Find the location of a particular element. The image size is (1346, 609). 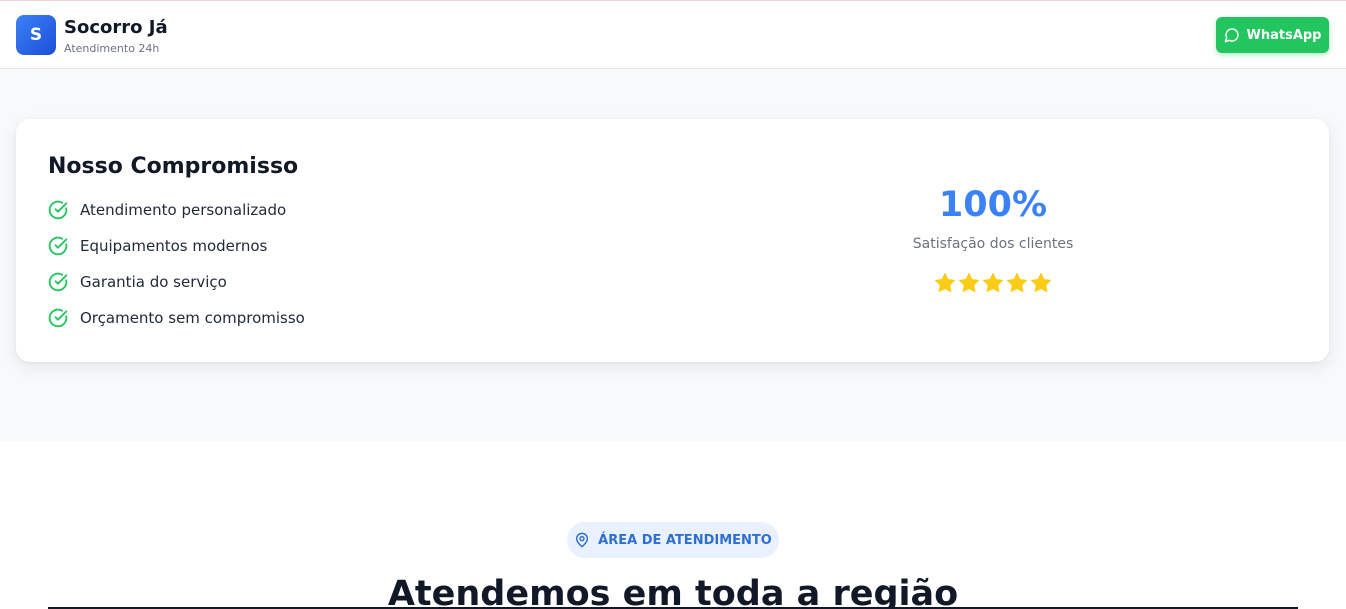

satisfaction-label: Satisfação dos clientes is located at coordinates (993, 244).